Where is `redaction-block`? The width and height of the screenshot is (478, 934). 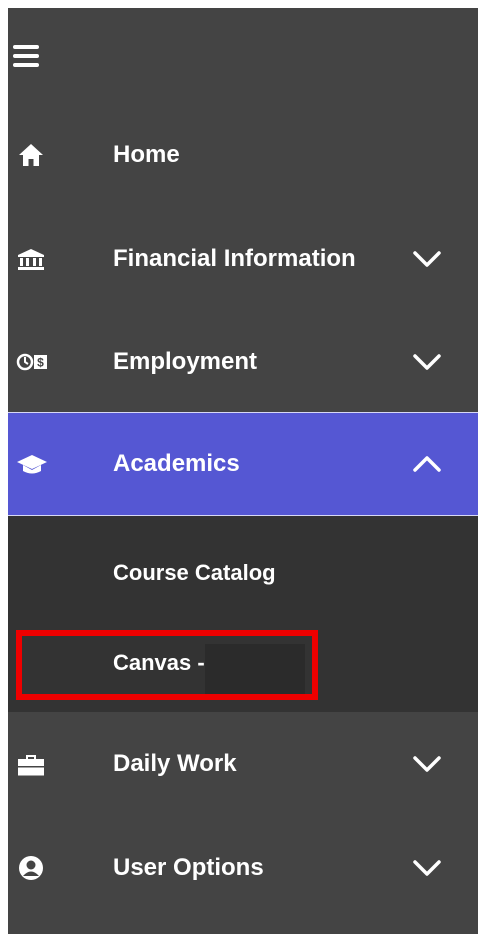
redaction-block is located at coordinates (255, 669).